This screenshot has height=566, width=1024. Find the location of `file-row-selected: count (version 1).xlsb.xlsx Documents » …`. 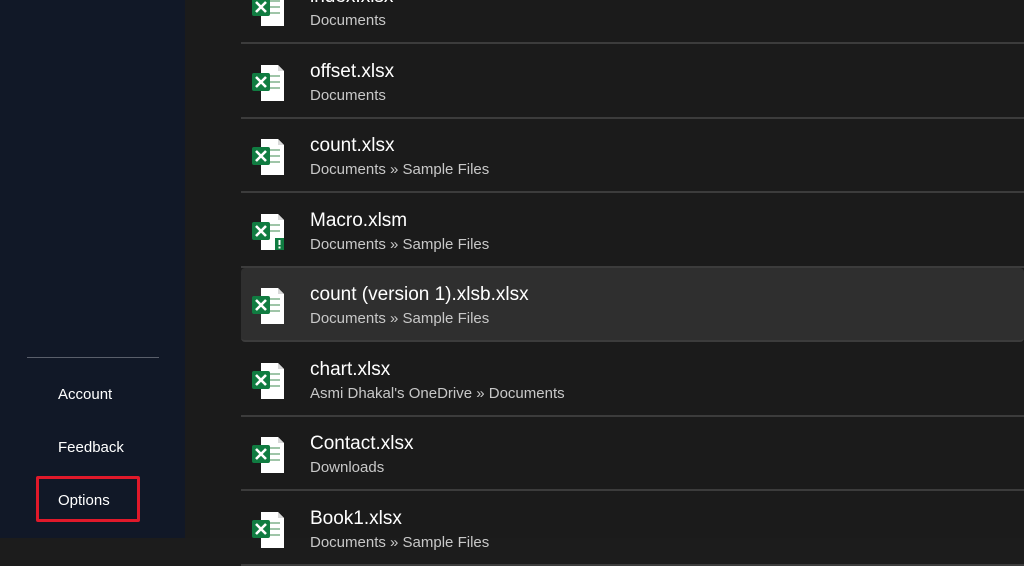

file-row-selected: count (version 1).xlsb.xlsx Documents » … is located at coordinates (632, 305).